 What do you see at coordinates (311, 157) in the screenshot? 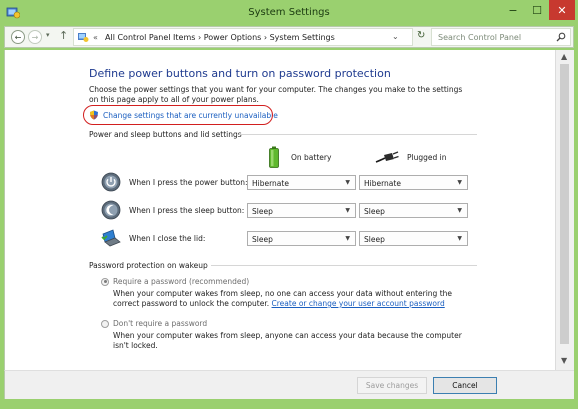
I see `on-battery-label: On battery` at bounding box center [311, 157].